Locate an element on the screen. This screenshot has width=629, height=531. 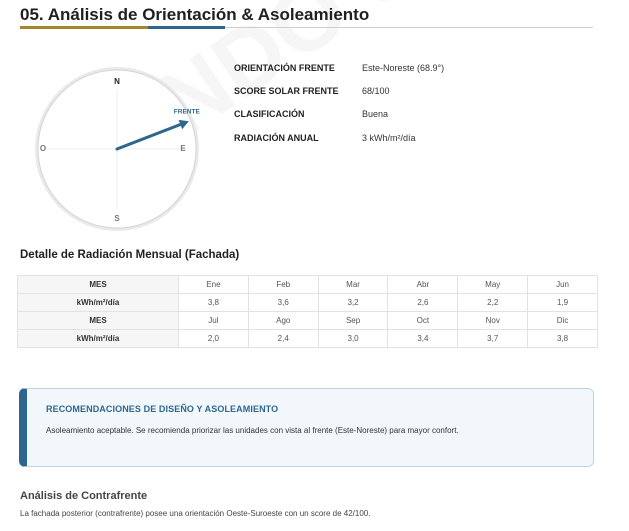
value-cell: 2,6 is located at coordinates (423, 302).